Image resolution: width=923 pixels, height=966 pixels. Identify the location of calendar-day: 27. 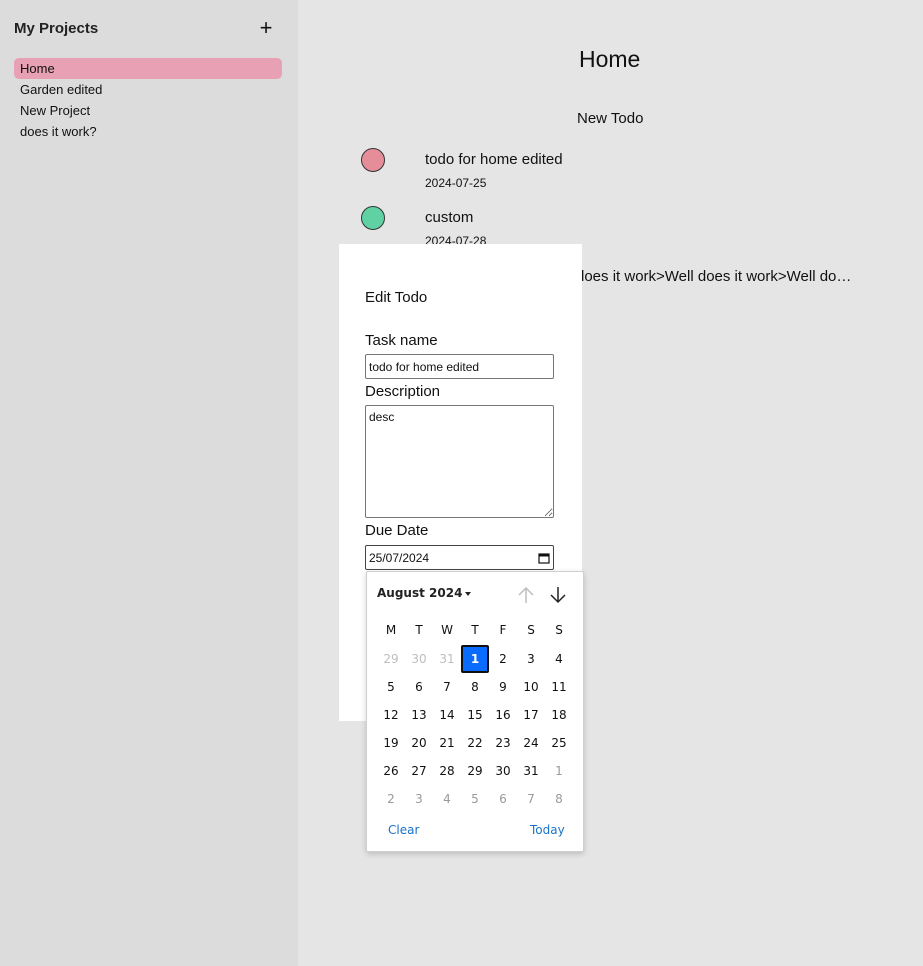
(419, 771).